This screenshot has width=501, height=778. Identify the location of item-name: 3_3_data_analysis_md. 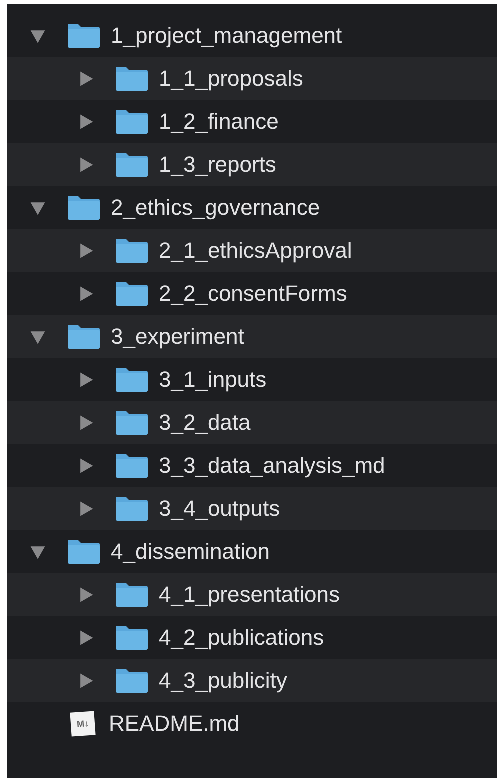
(272, 465).